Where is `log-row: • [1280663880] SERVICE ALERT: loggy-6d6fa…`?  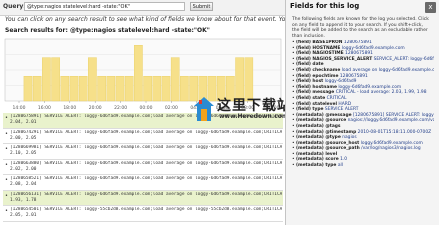
log-row: • [1280663880] SERVICE ALERT: loggy-6d6fa… is located at coordinates (143, 167).